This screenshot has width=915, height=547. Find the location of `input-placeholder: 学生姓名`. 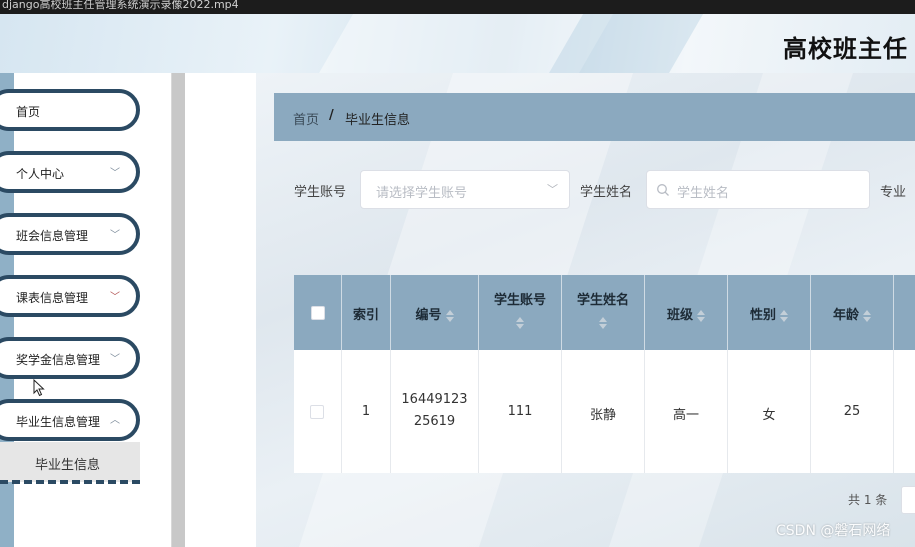

input-placeholder: 学生姓名 is located at coordinates (703, 193).